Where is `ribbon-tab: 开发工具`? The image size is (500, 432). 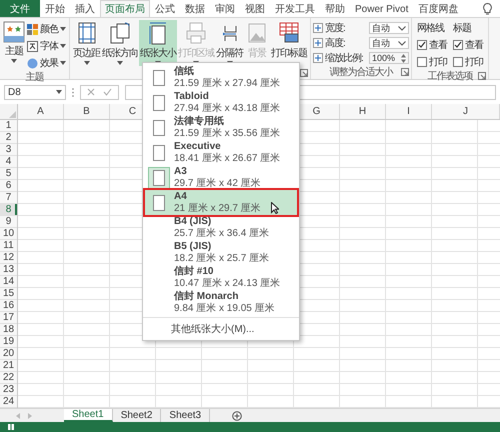
ribbon-tab: 开发工具 is located at coordinates (295, 8).